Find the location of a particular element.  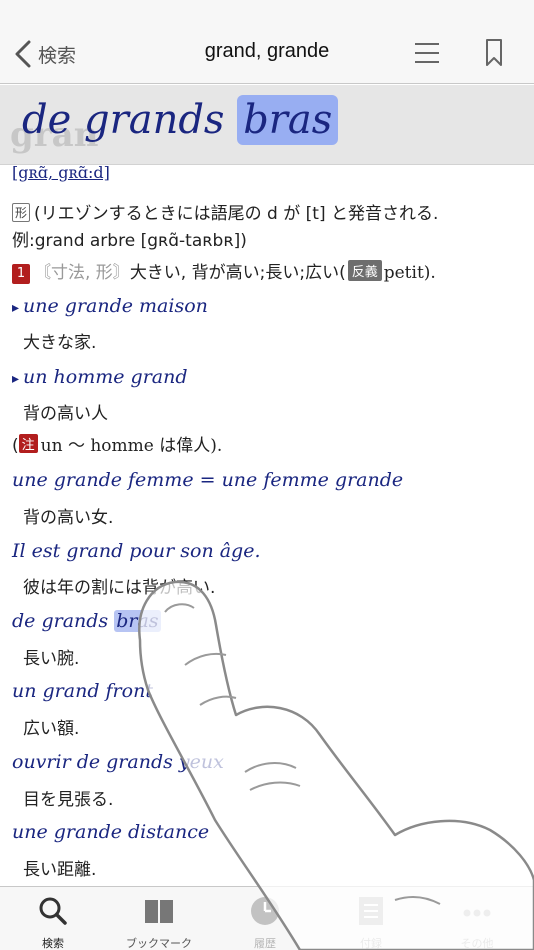

sense-text: 大きい, 背が高い;長い;広い( is located at coordinates (237, 273).